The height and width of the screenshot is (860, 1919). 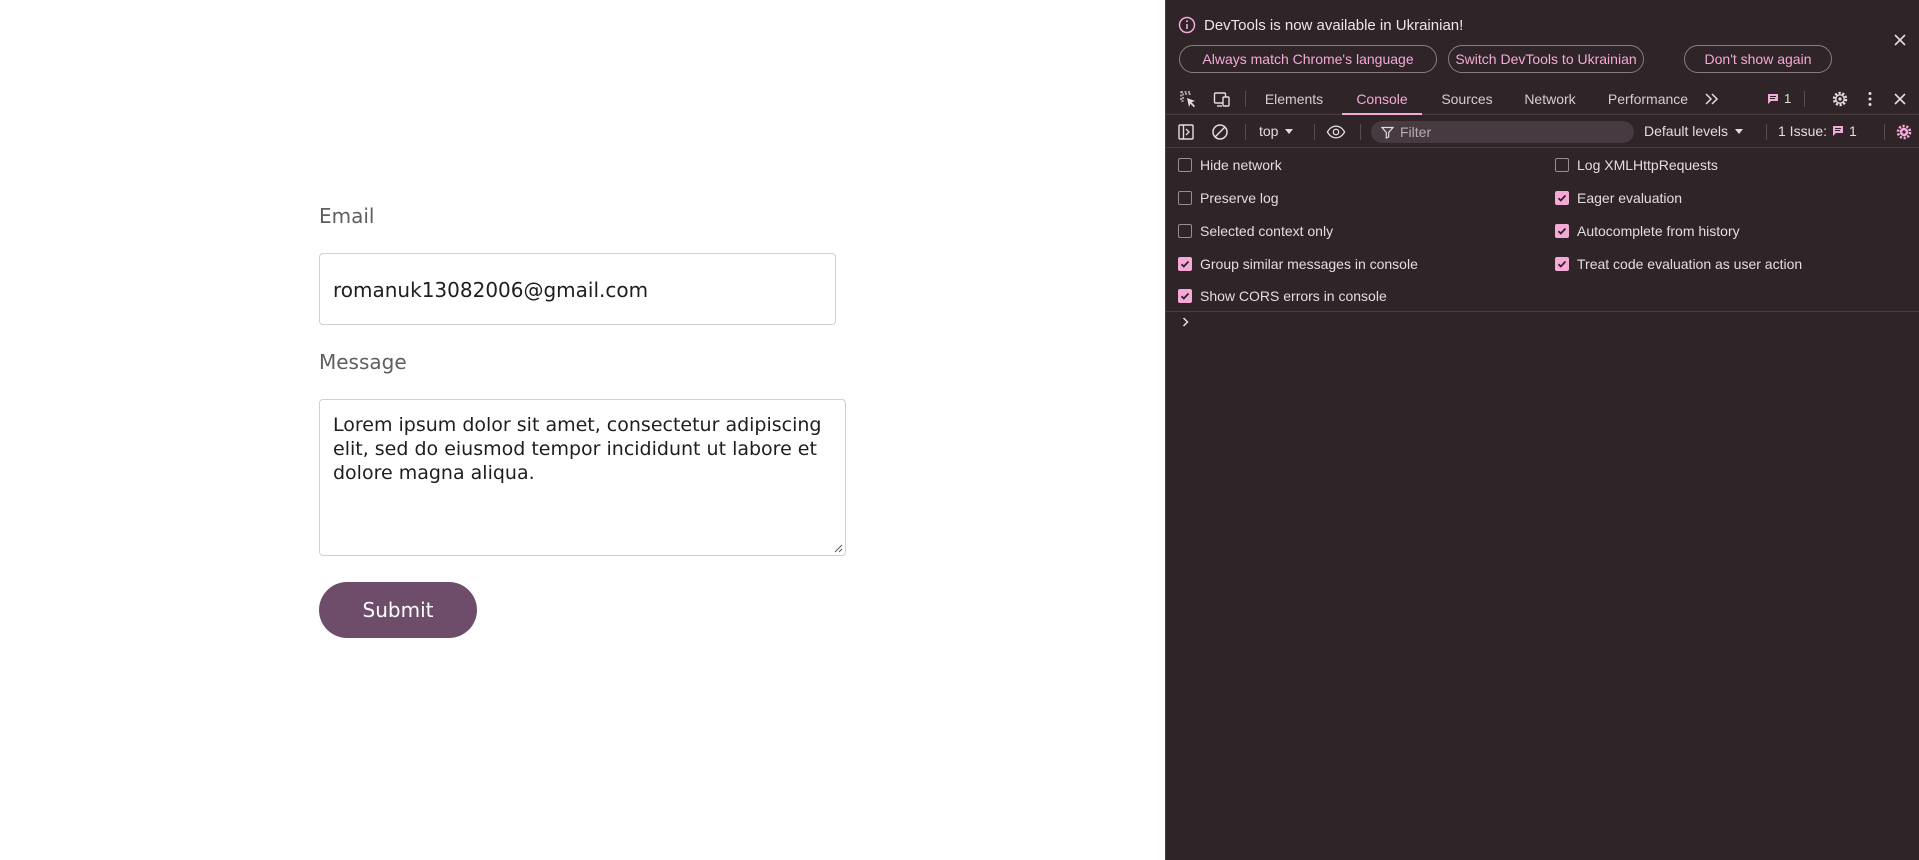 What do you see at coordinates (1900, 99) in the screenshot?
I see `close-devtools-icon` at bounding box center [1900, 99].